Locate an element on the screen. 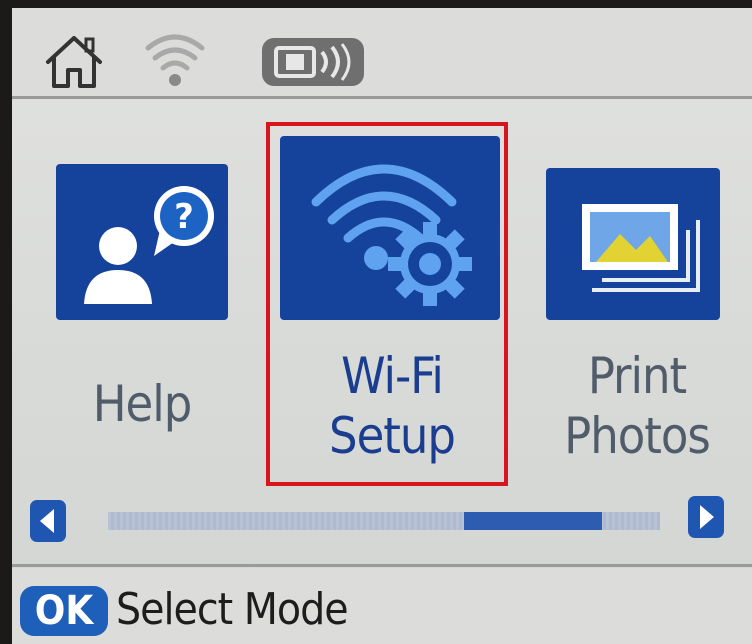 Image resolution: width=752 pixels, height=644 pixels. photos-icon is located at coordinates (641, 248).